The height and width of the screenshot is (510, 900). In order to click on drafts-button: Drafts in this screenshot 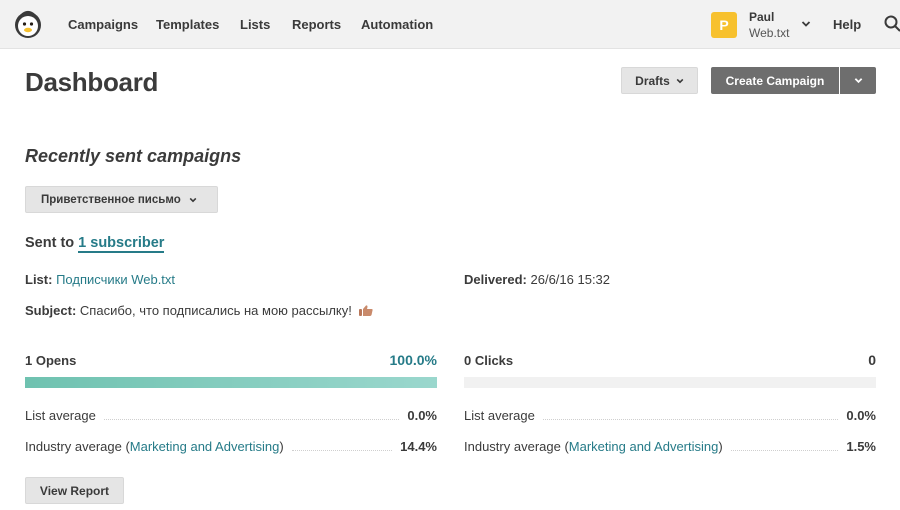, I will do `click(659, 80)`.